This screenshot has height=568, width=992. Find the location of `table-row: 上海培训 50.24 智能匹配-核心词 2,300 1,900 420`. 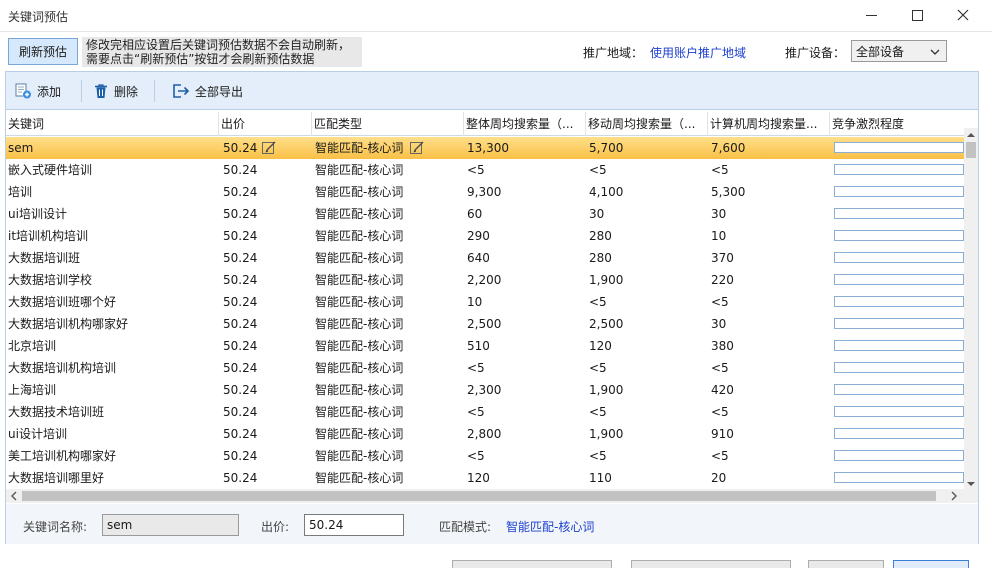

table-row: 上海培训 50.24 智能匹配-核心词 2,300 1,900 420 is located at coordinates (485, 390).